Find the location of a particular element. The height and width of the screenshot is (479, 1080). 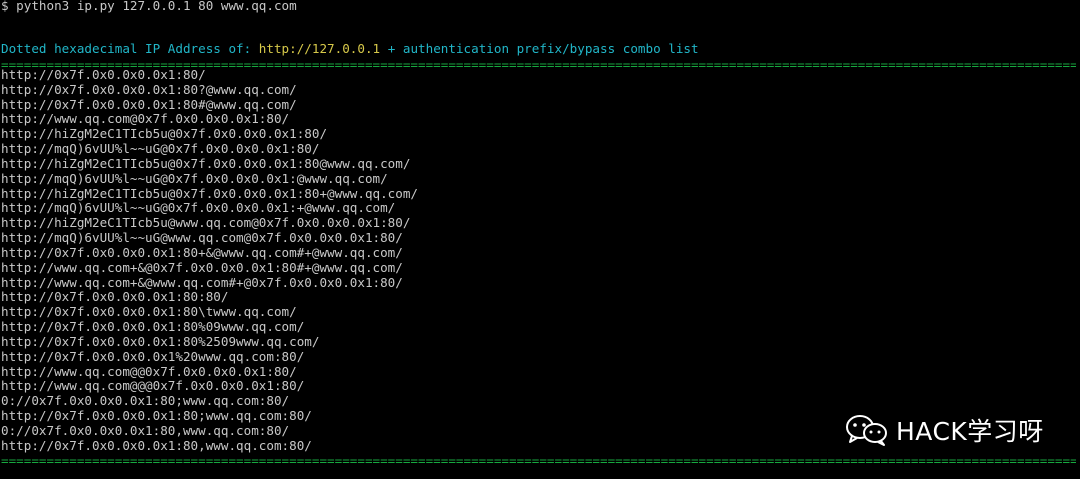

output-line: 0://0x7f.0x0.0x0.0x1:80,www.qq.com:80/ is located at coordinates (145, 430).